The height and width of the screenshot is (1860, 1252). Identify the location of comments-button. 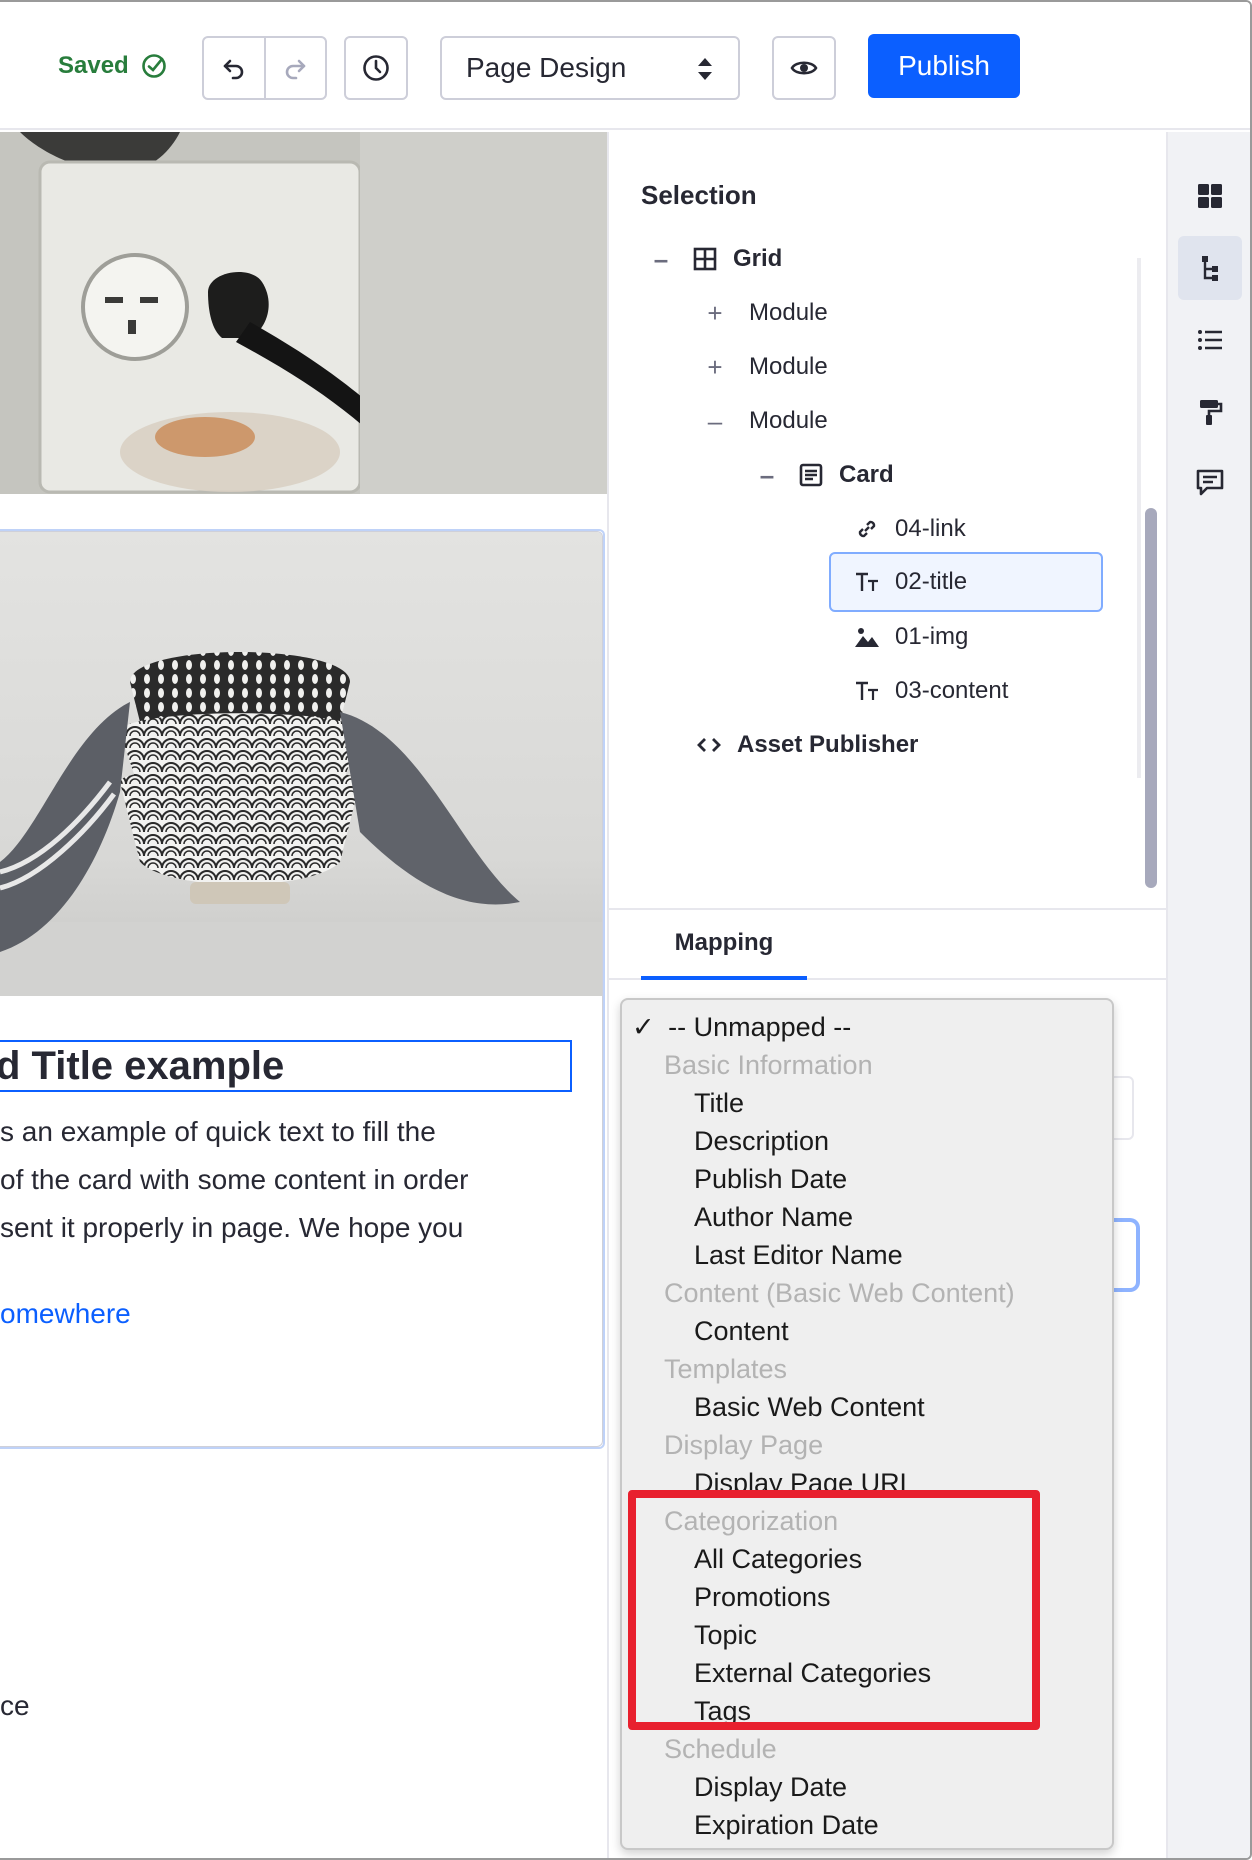
(1210, 482).